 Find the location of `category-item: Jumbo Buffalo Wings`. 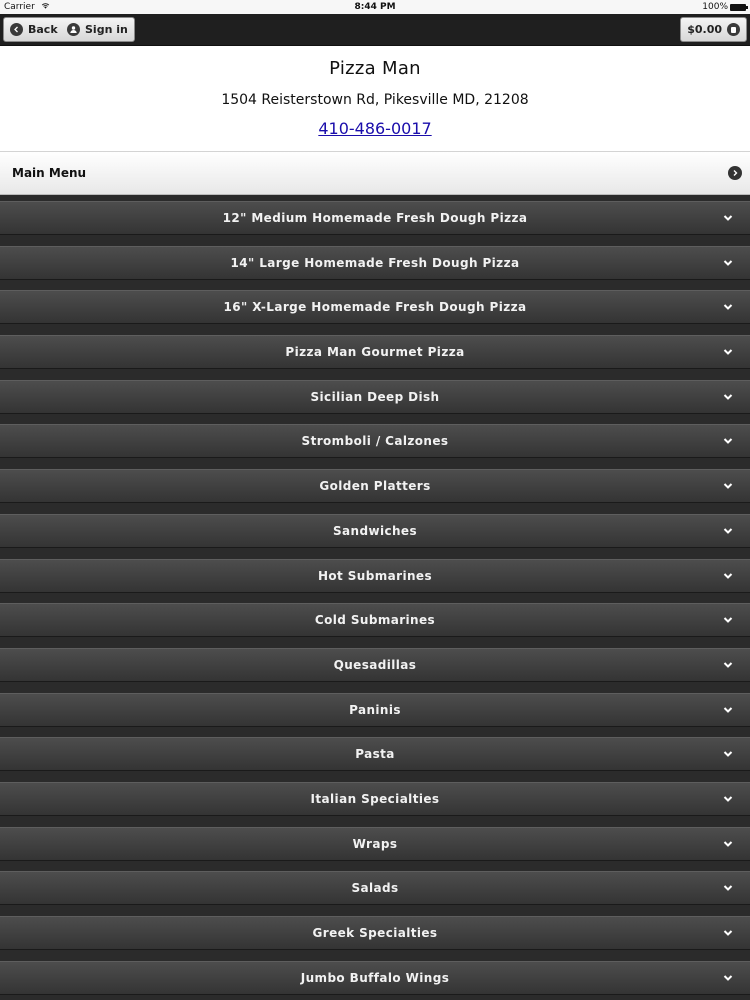

category-item: Jumbo Buffalo Wings is located at coordinates (375, 977).